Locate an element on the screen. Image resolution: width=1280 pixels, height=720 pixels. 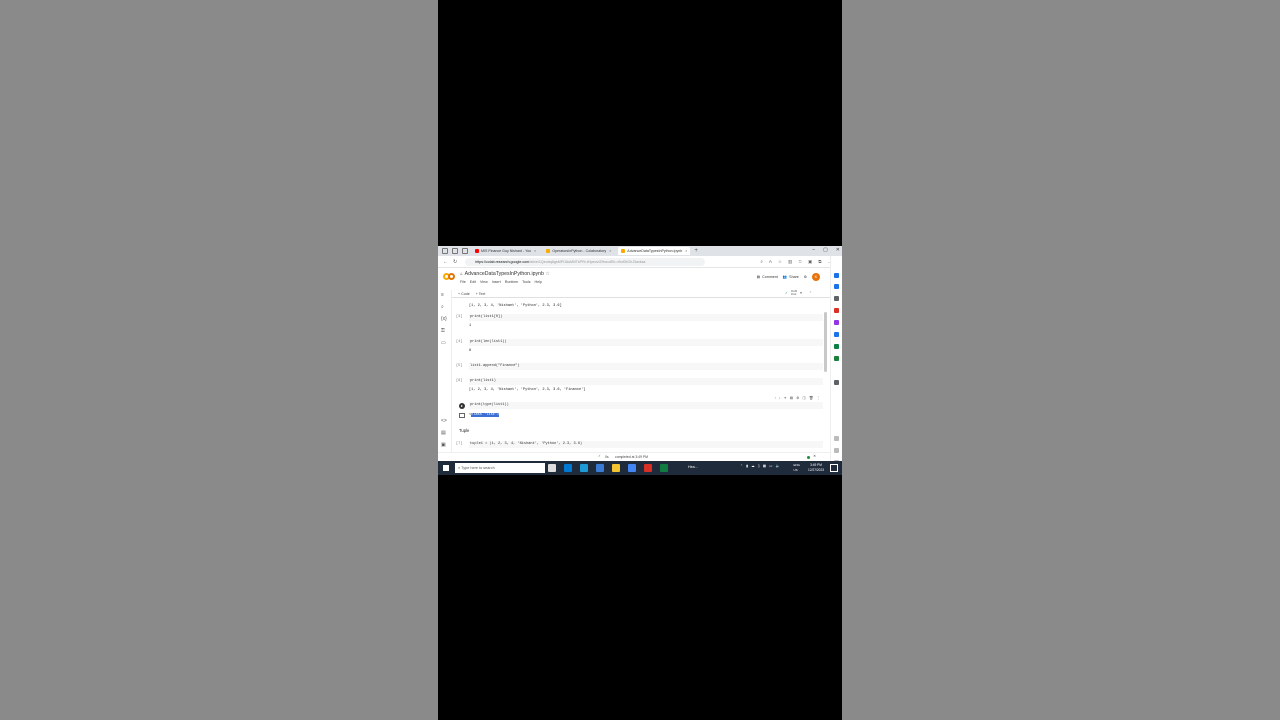
menu-file: File is located at coordinates (463, 282).